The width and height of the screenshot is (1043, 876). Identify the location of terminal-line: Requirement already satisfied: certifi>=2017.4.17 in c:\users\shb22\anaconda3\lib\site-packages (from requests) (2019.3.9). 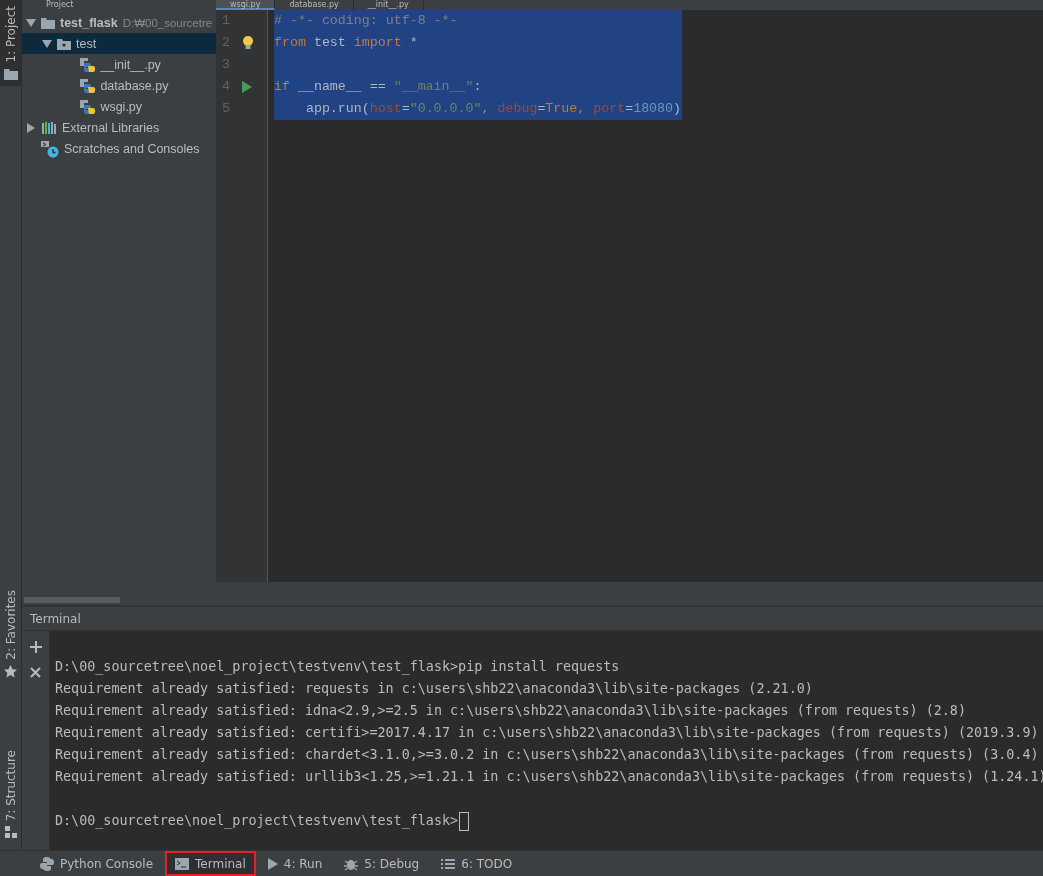
(547, 733).